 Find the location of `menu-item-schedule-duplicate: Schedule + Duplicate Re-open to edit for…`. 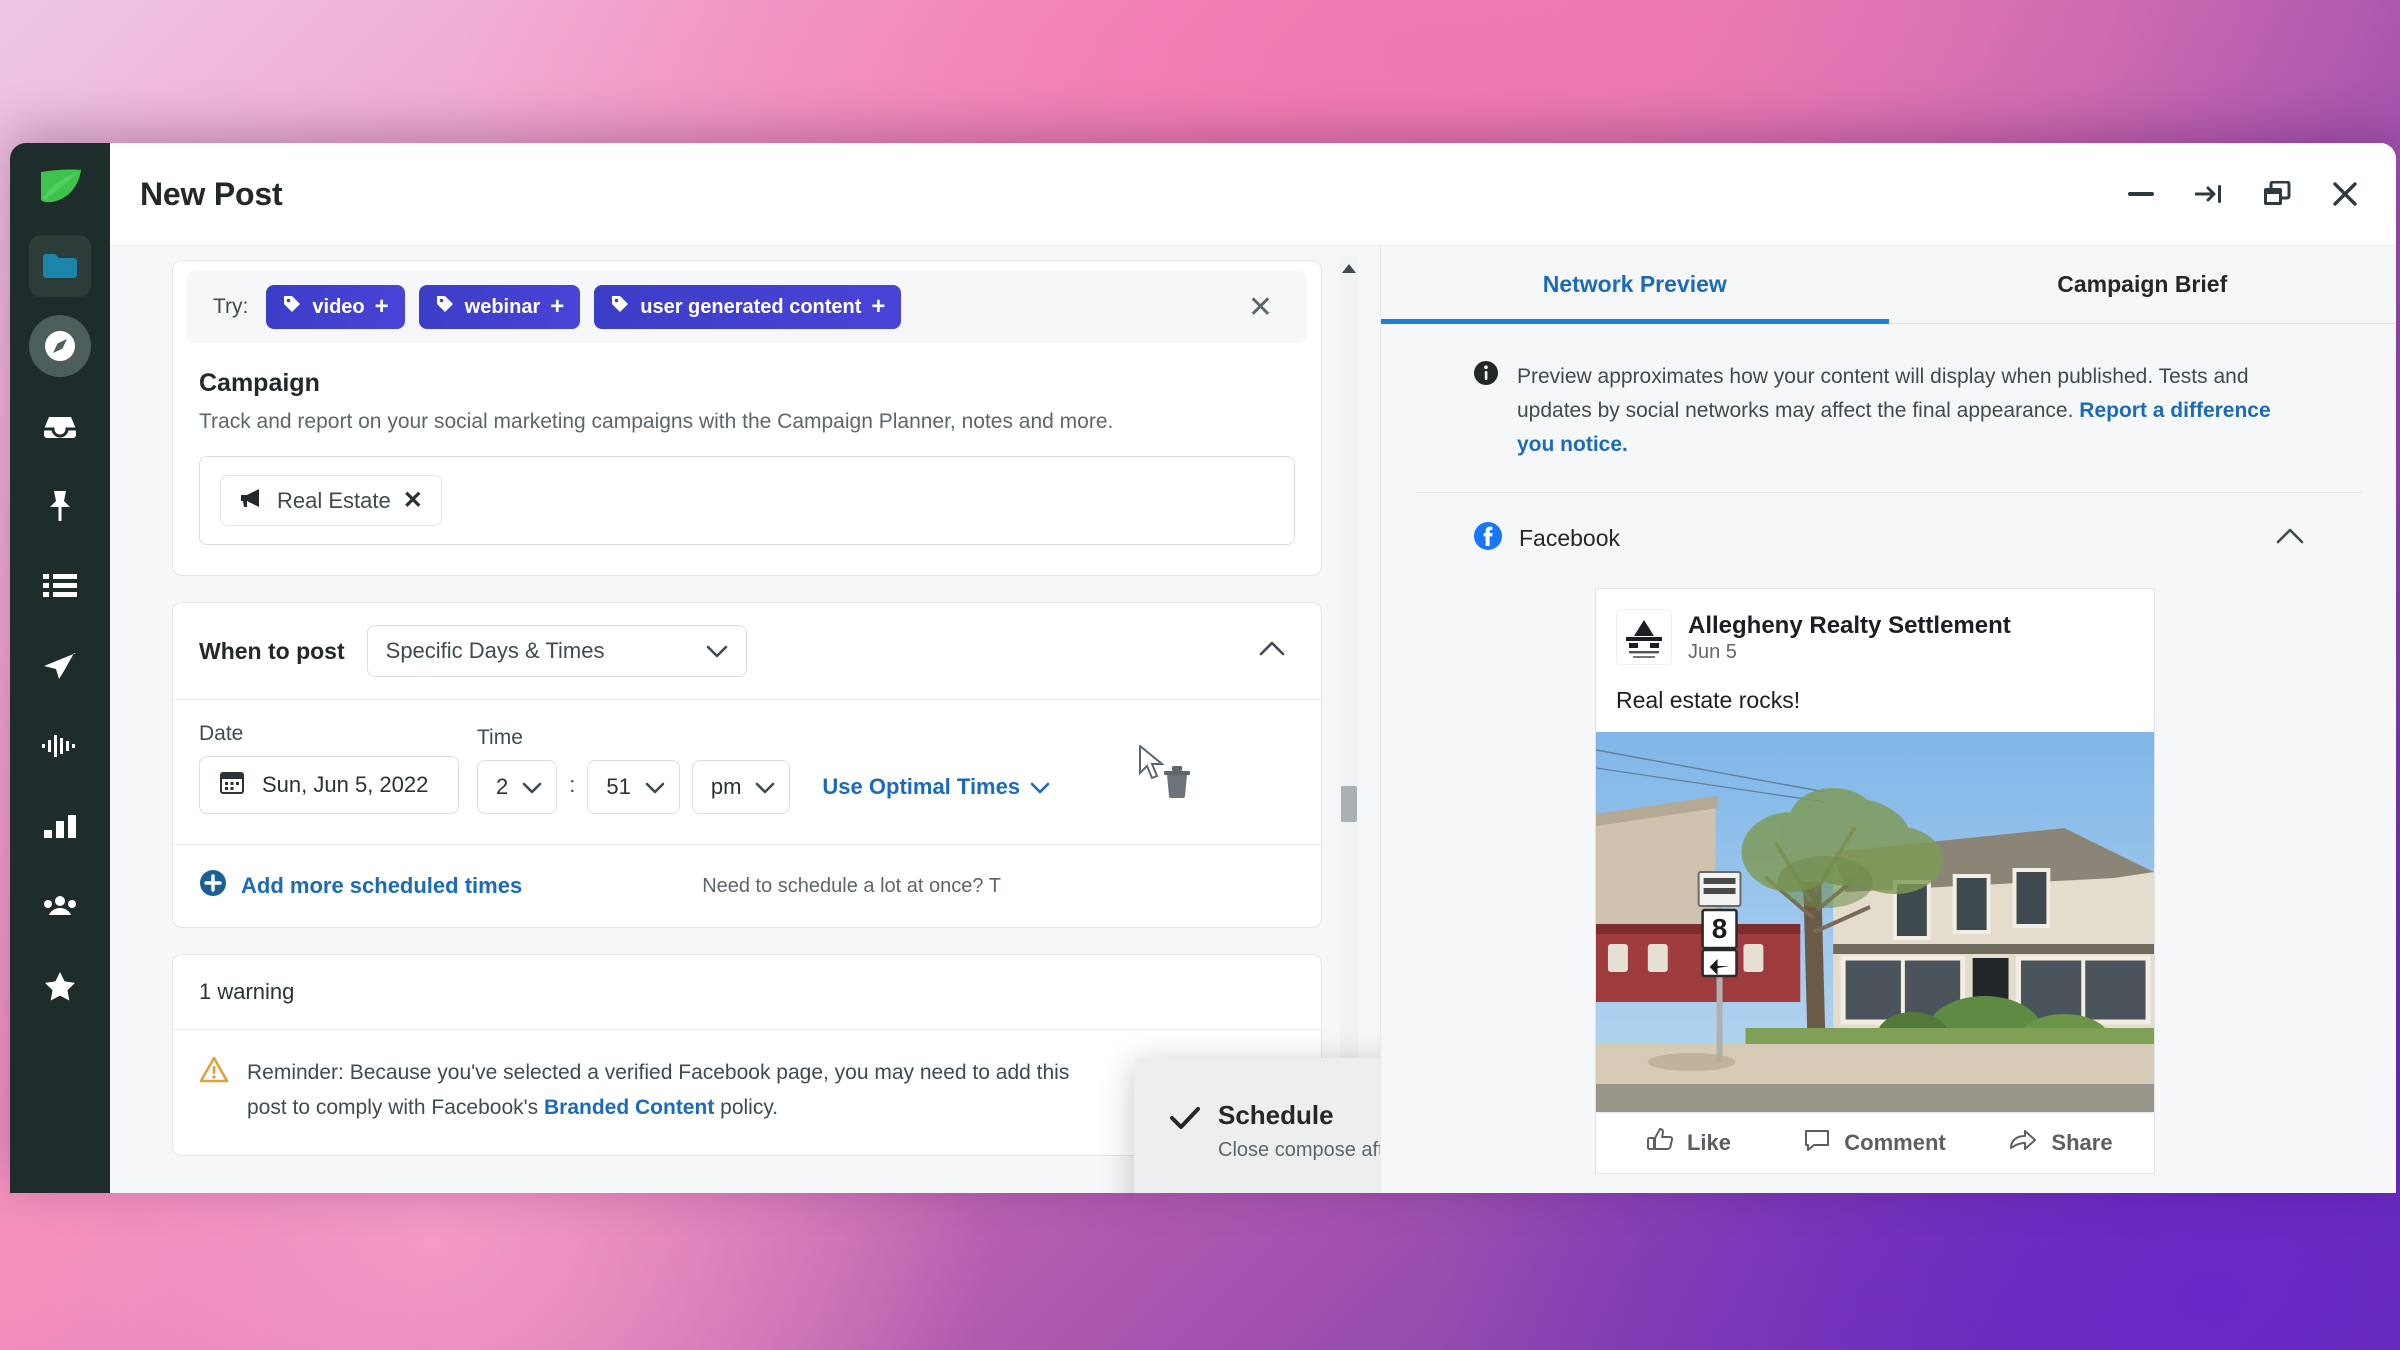

menu-item-schedule-duplicate: Schedule + Duplicate Re-open to edit for… is located at coordinates (1257, 1185).